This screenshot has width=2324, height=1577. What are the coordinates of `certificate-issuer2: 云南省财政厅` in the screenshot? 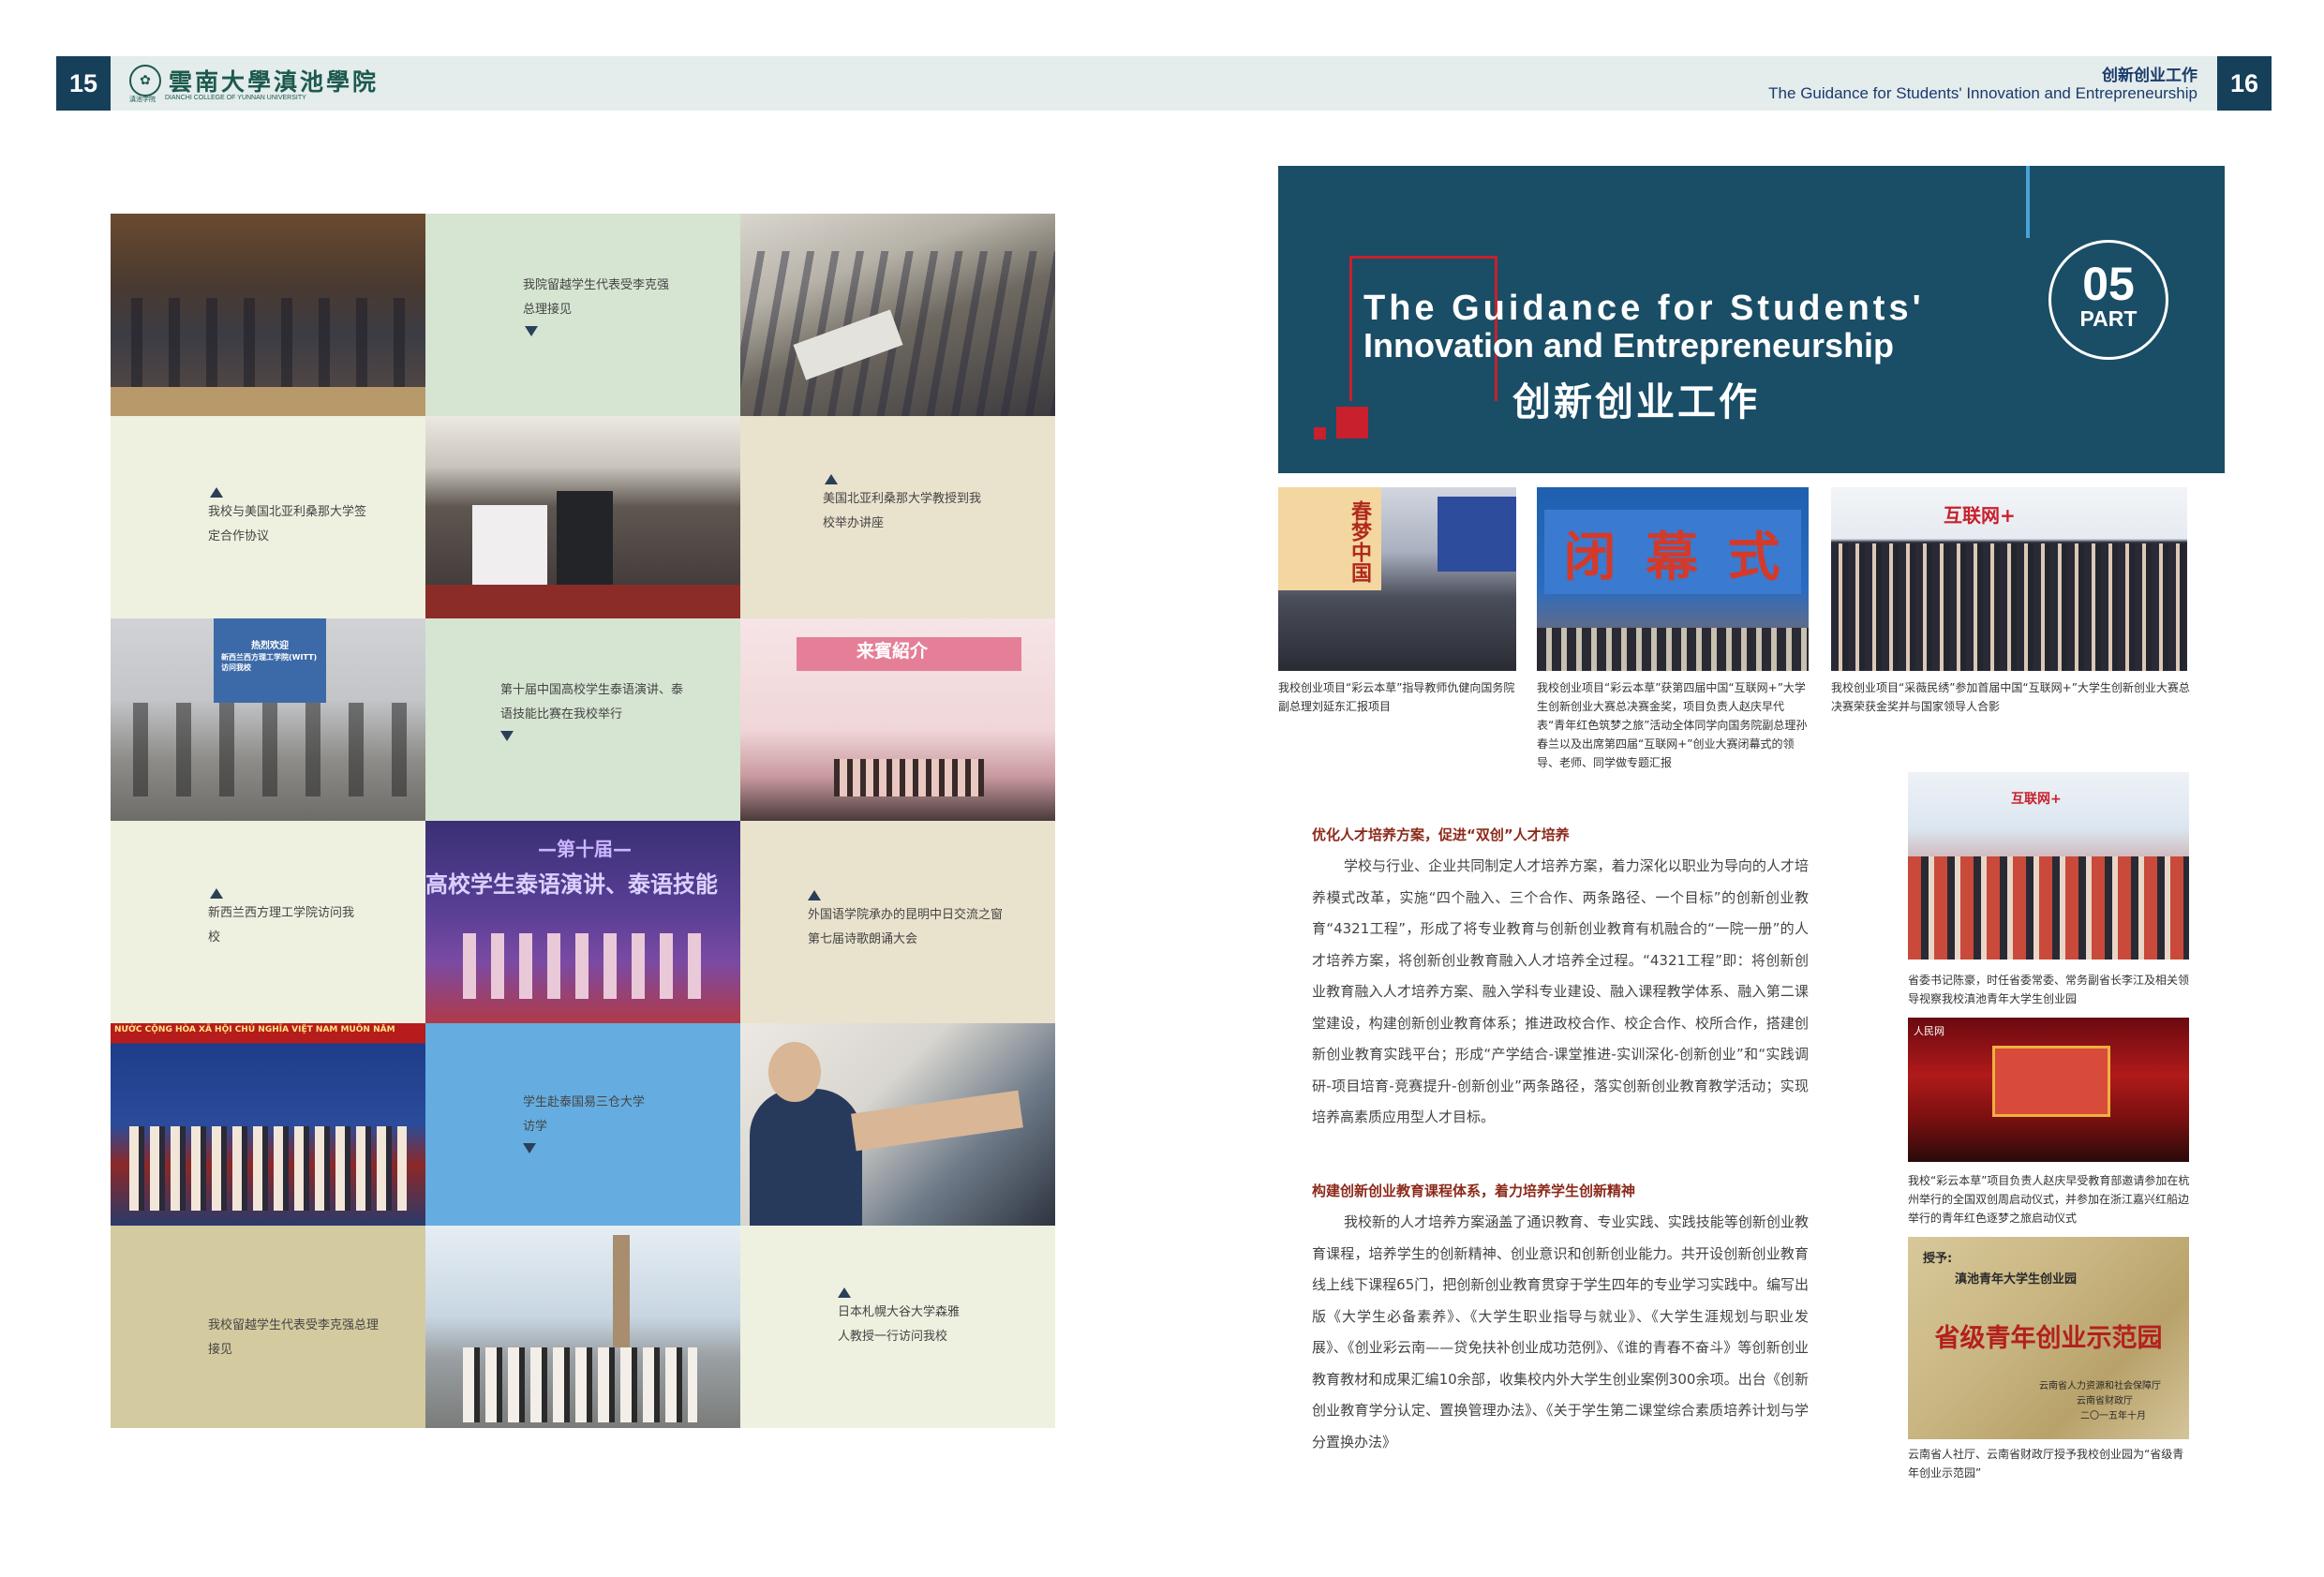 It's located at (2105, 1401).